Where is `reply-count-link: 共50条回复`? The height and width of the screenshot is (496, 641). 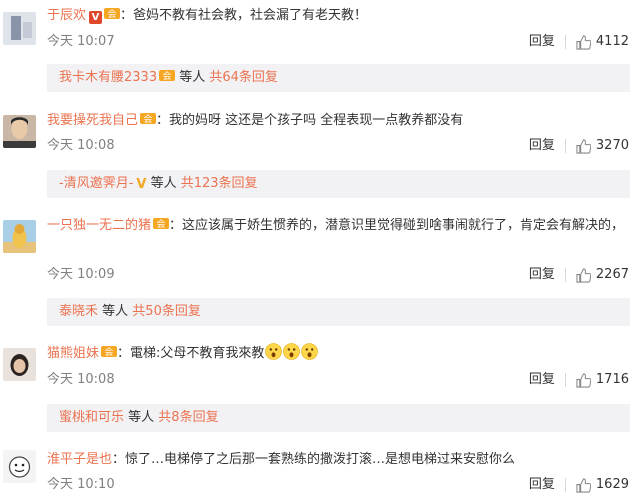 reply-count-link: 共50条回复 is located at coordinates (166, 311).